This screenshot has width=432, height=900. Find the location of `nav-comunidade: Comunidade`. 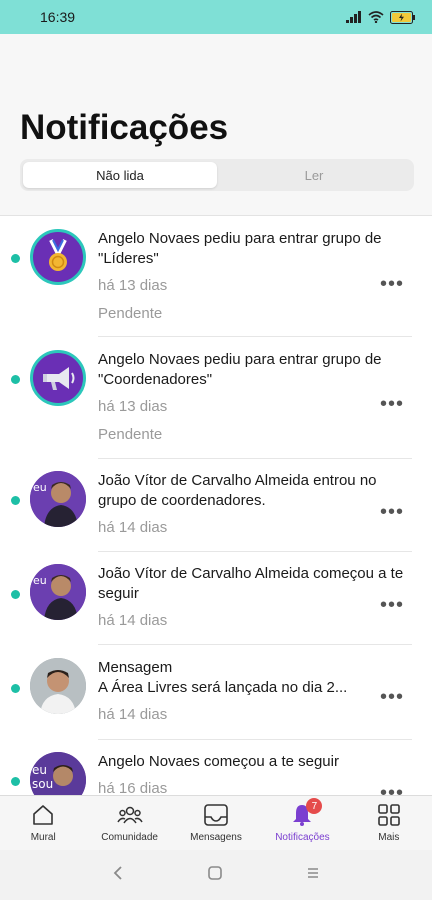

nav-comunidade: Comunidade is located at coordinates (129, 823).